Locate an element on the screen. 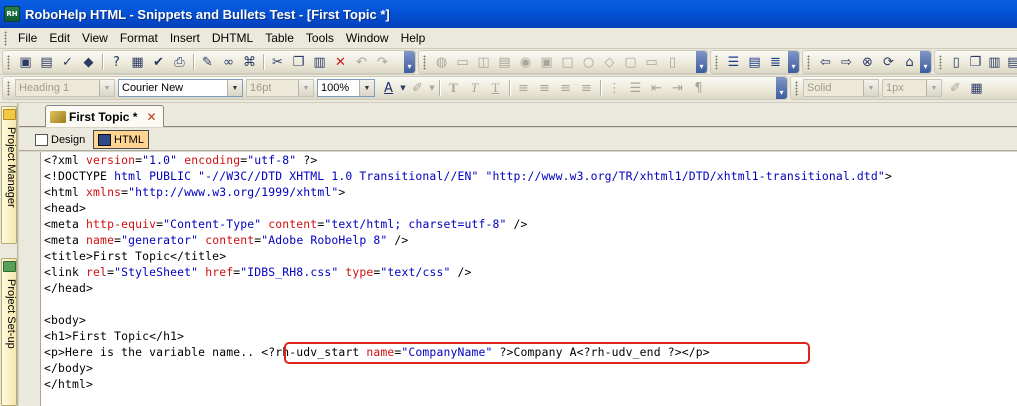  refresh-icon: ⟳ is located at coordinates (888, 62).